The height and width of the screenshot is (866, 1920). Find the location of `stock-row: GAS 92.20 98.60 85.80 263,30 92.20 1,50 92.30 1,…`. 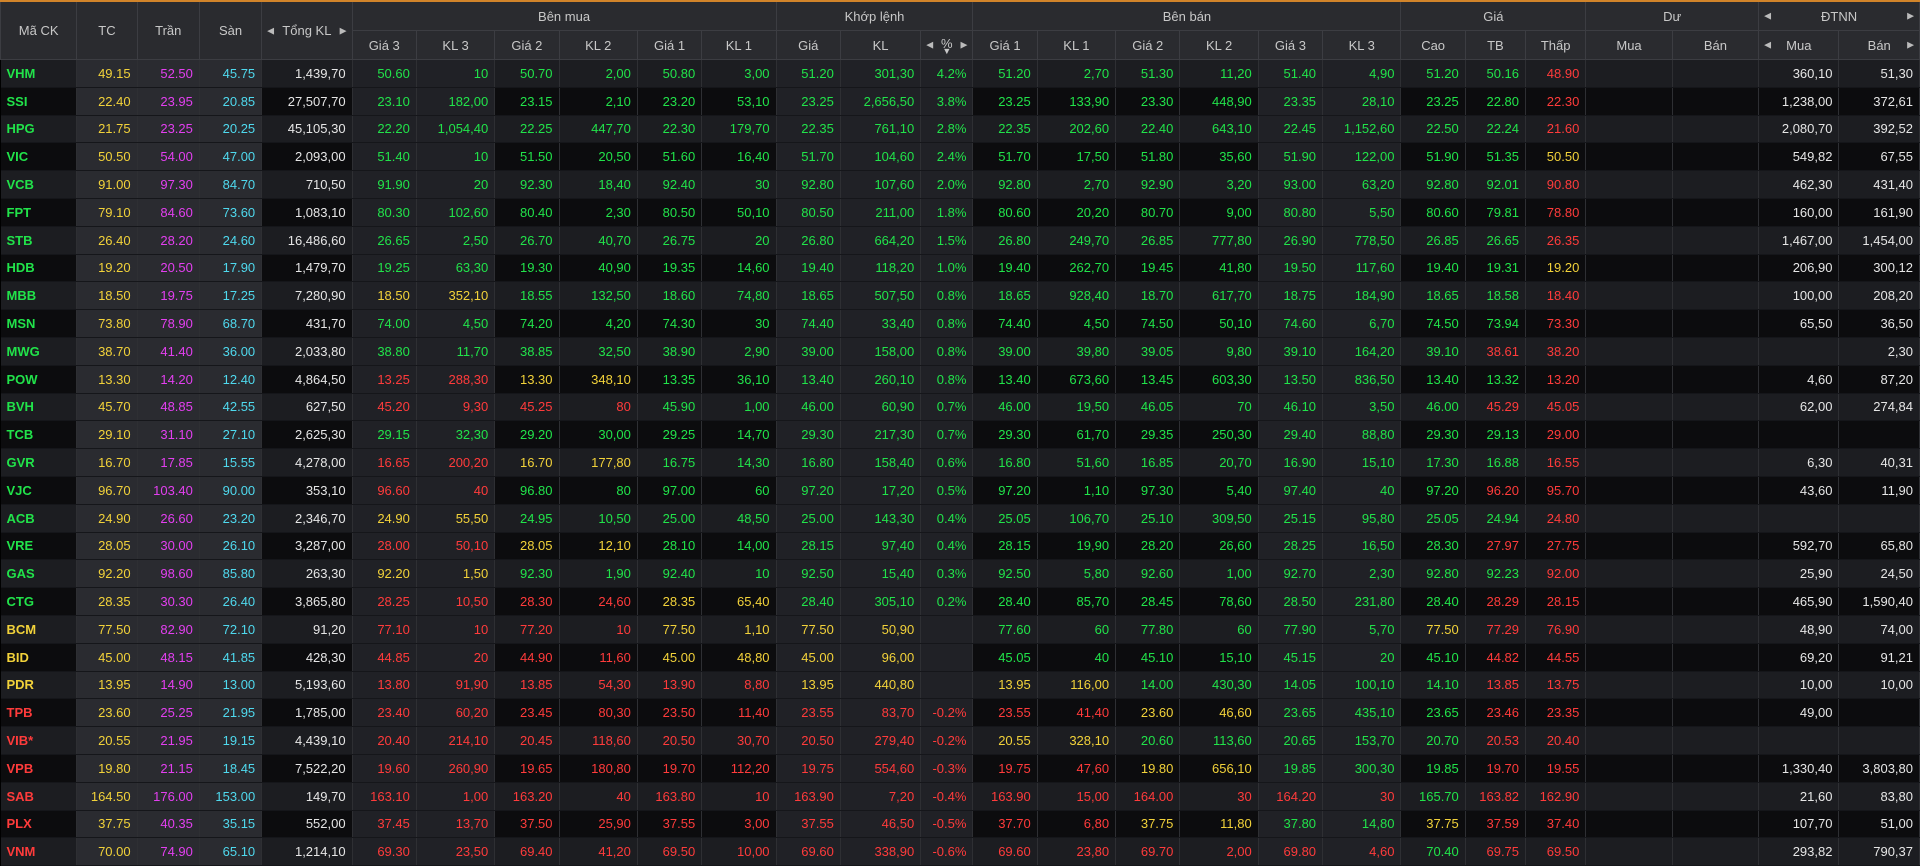

stock-row: GAS 92.20 98.60 85.80 263,30 92.20 1,50 92.30 1,… is located at coordinates (960, 574).